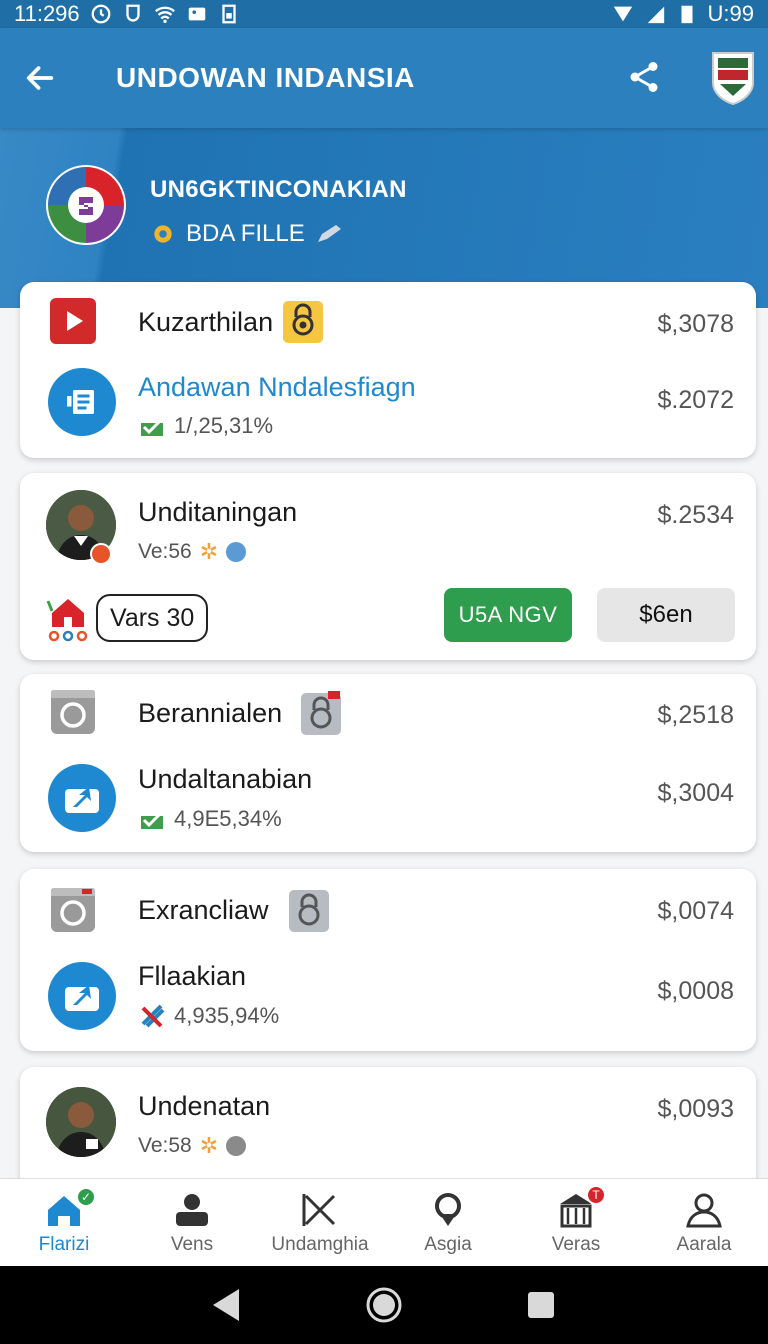 This screenshot has width=768, height=1344. Describe the element at coordinates (86, 205) in the screenshot. I see `brand-logo-icon` at that location.